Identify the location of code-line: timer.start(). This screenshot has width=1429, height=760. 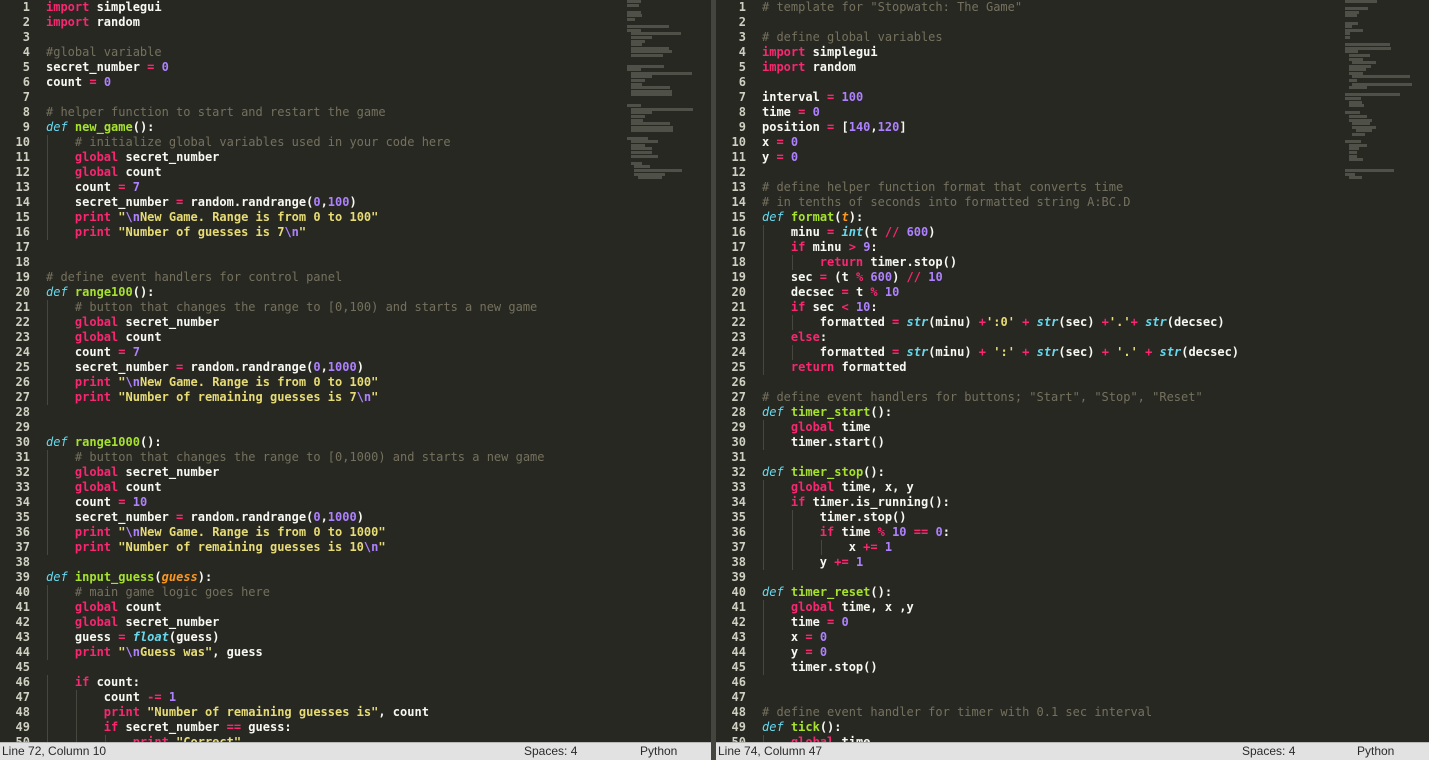
(1053, 442).